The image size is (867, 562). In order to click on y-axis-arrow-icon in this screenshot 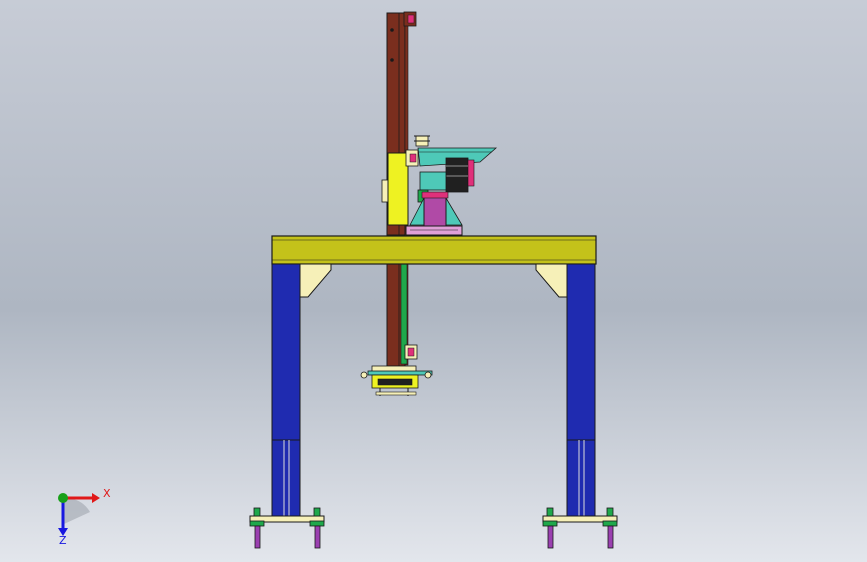, I will do `click(63, 498)`.